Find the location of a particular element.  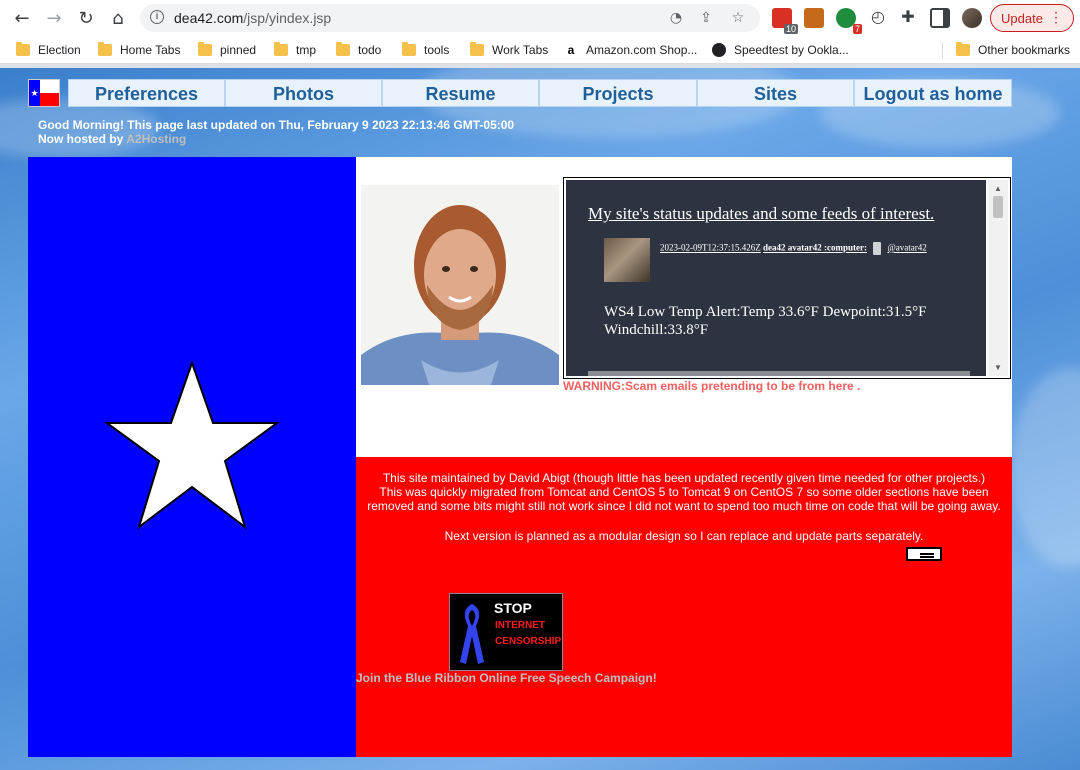

feed-scrollbar: ▲ ▼ is located at coordinates (998, 278).